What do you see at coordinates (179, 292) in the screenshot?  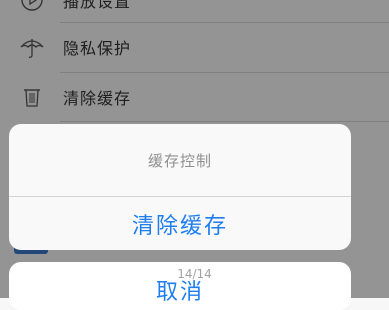 I see `cancel-button-label: 取消` at bounding box center [179, 292].